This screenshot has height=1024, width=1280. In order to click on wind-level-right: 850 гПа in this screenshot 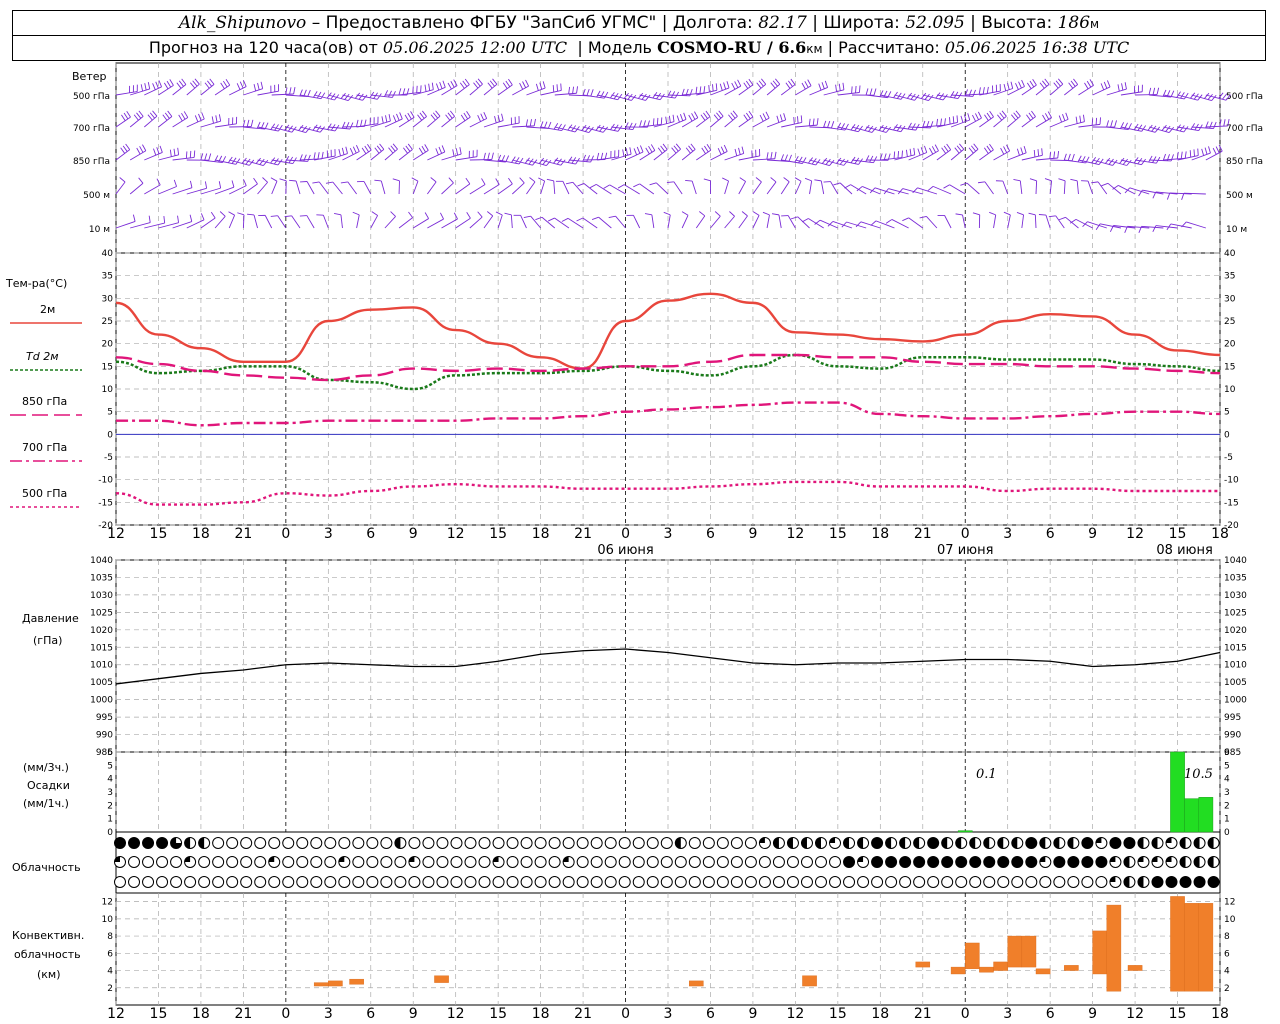, I will do `click(1244, 162)`.